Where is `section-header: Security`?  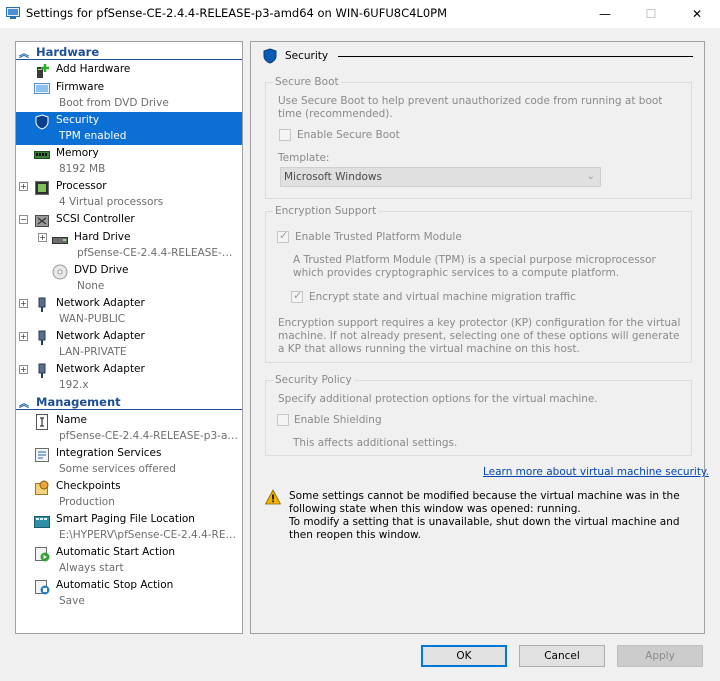 section-header: Security is located at coordinates (478, 56).